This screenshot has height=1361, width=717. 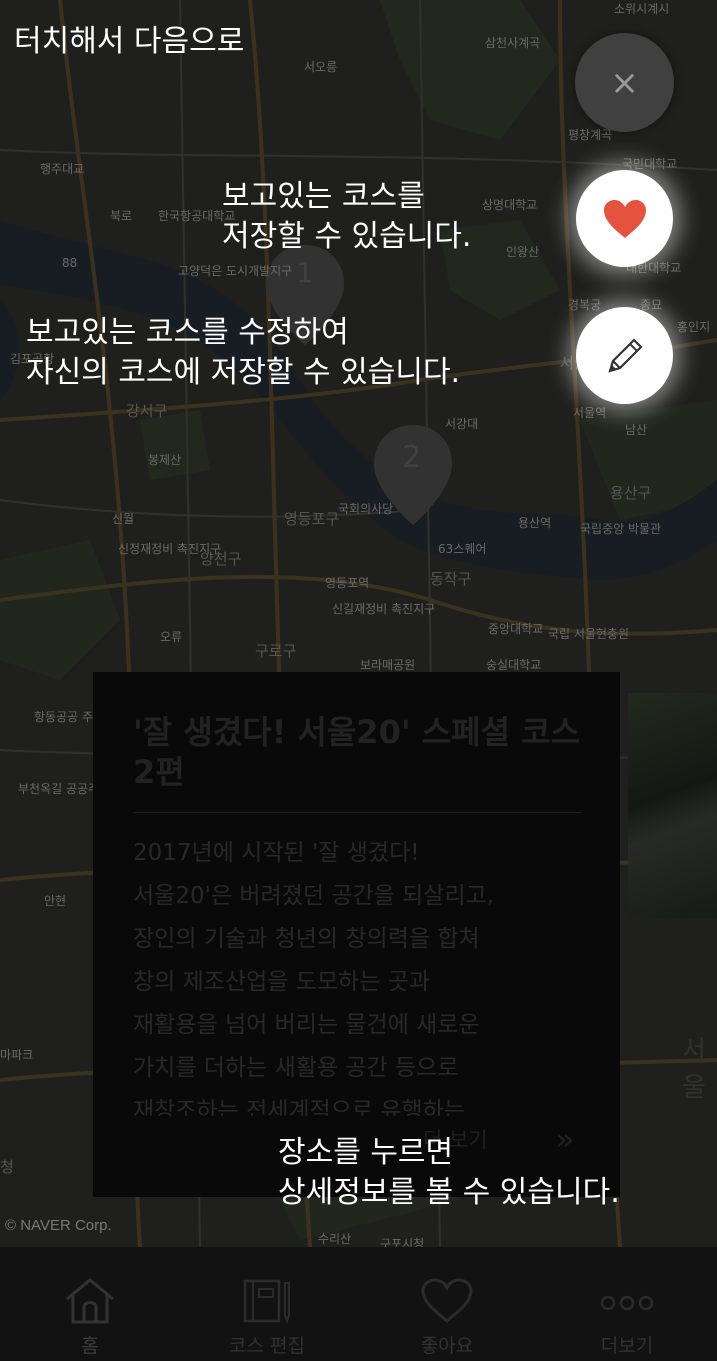 What do you see at coordinates (366, 1152) in the screenshot?
I see `hint-place-line1: 장소를 누르면` at bounding box center [366, 1152].